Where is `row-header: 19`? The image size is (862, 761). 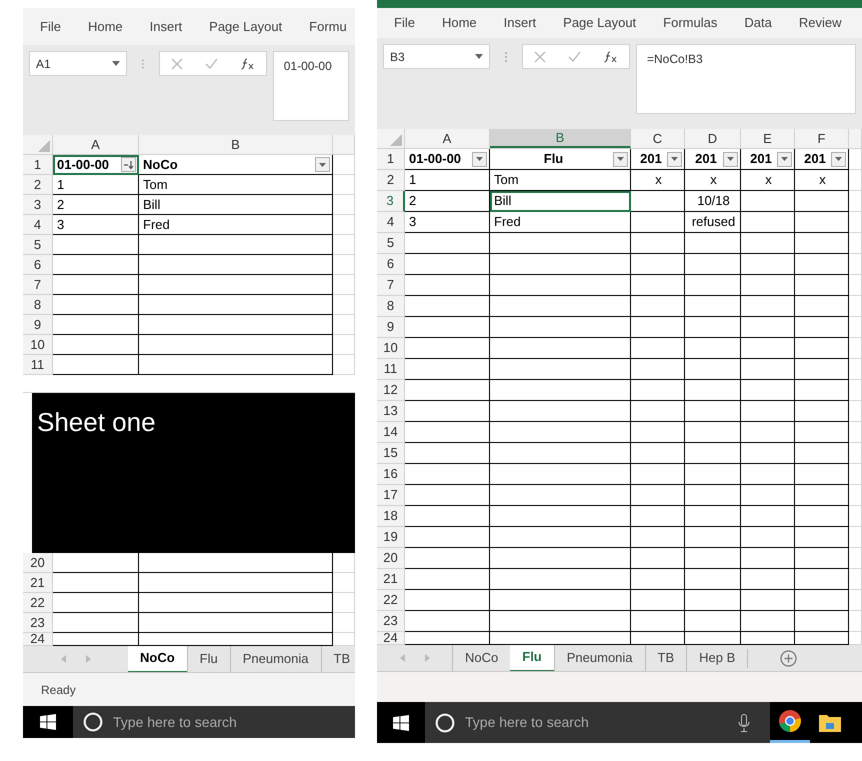
row-header: 19 is located at coordinates (391, 537).